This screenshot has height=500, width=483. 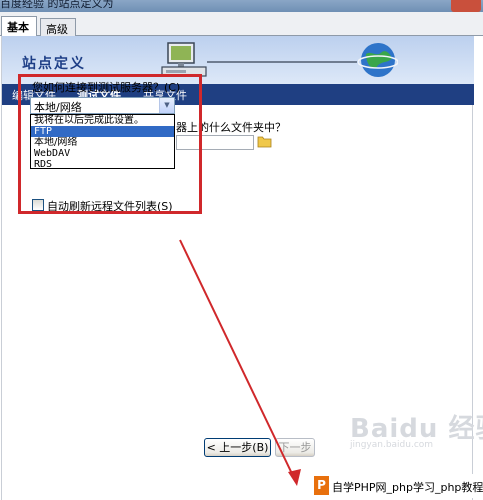 What do you see at coordinates (241, 24) in the screenshot?
I see `tab-strip: 基本 高级` at bounding box center [241, 24].